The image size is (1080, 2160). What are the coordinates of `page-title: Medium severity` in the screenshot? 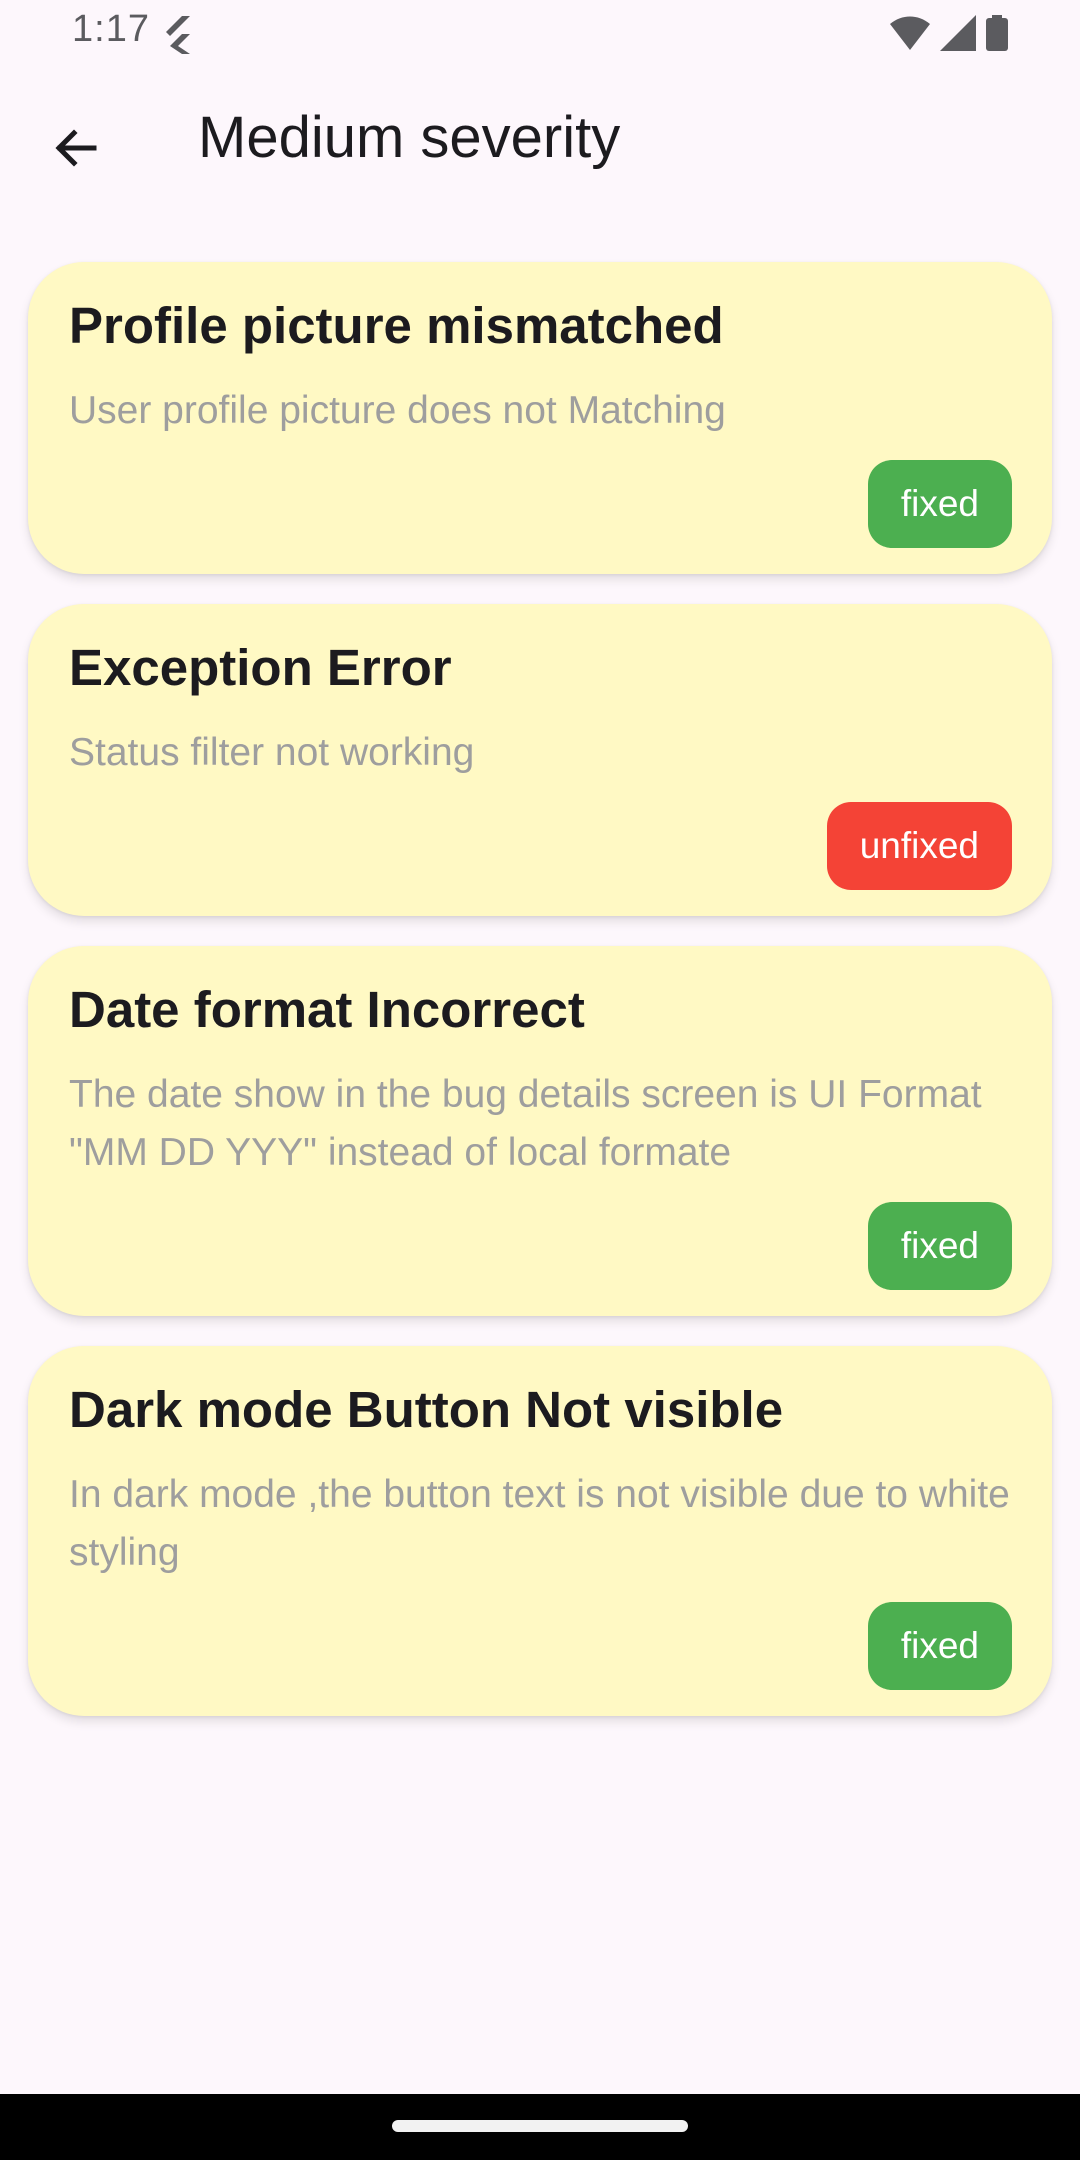 It's located at (409, 137).